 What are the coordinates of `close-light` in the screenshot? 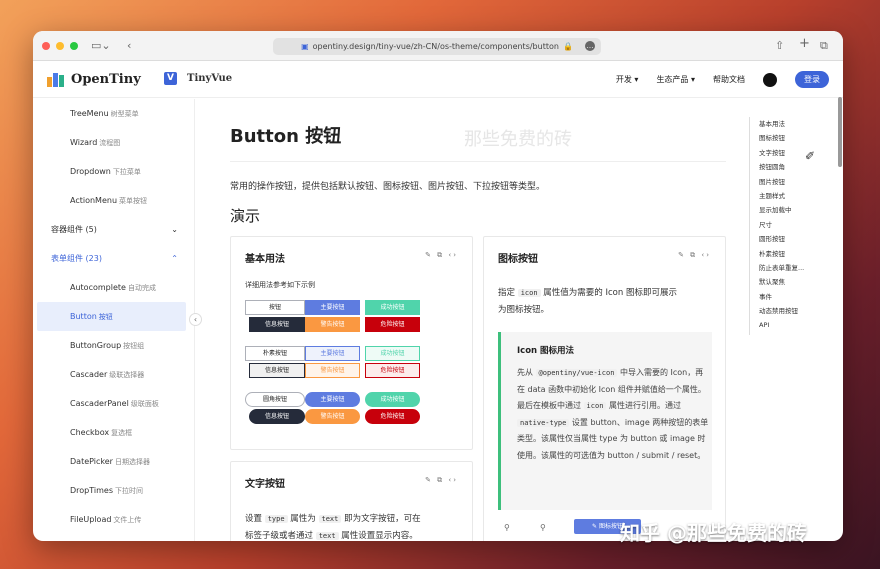 It's located at (46, 46).